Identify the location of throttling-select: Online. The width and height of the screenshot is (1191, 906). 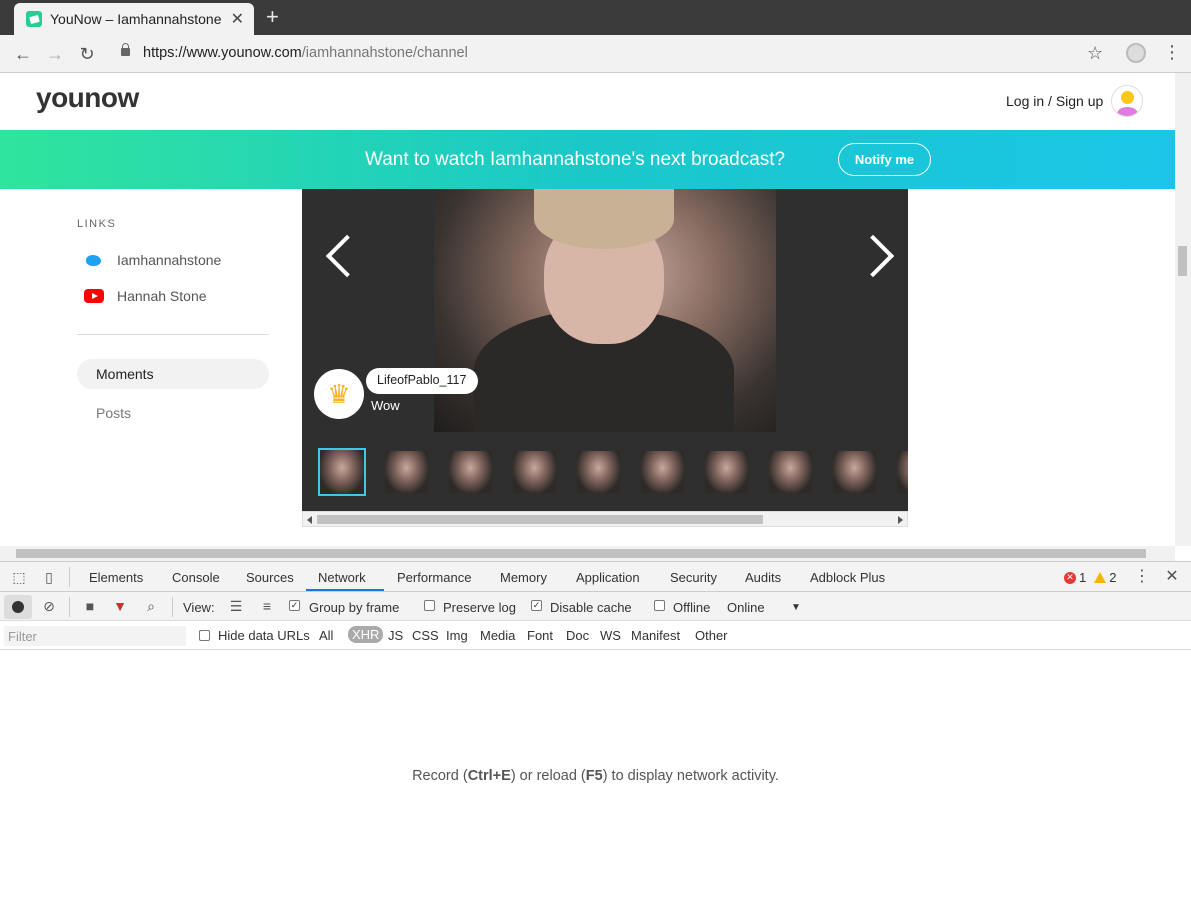
(746, 607).